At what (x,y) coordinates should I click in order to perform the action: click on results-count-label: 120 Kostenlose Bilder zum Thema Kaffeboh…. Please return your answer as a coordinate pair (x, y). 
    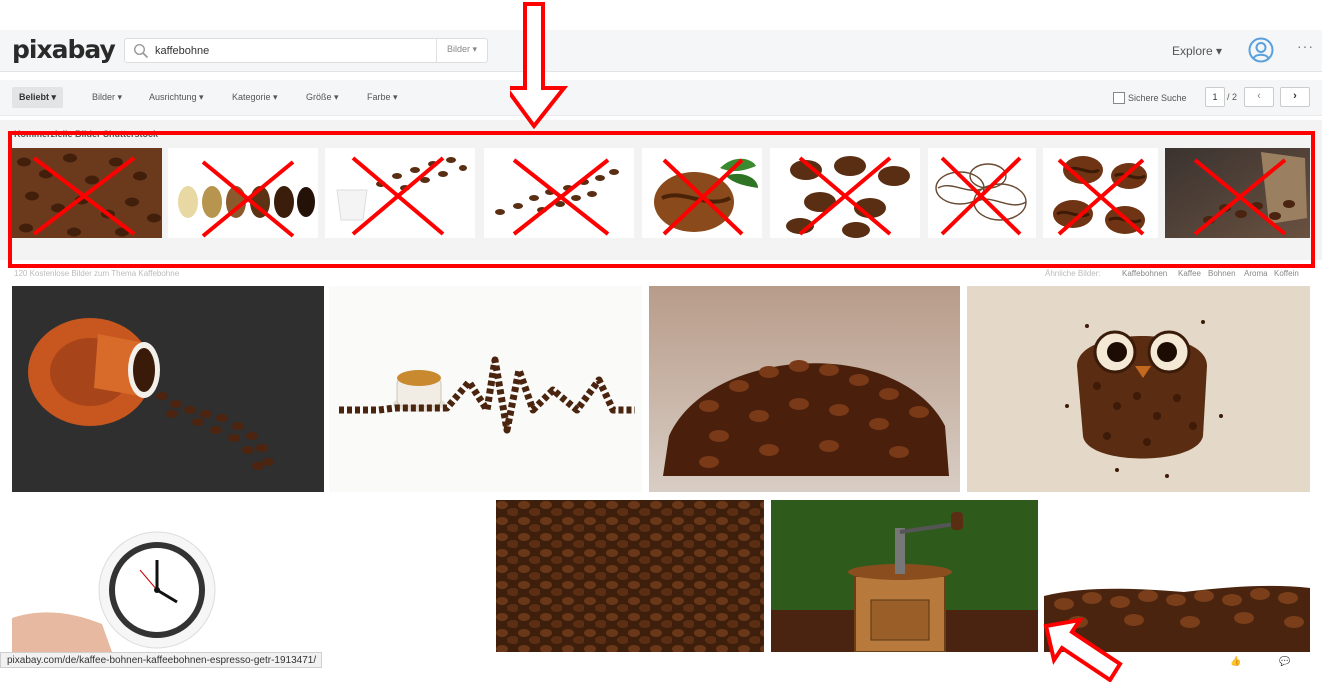
    Looking at the image, I should click on (97, 273).